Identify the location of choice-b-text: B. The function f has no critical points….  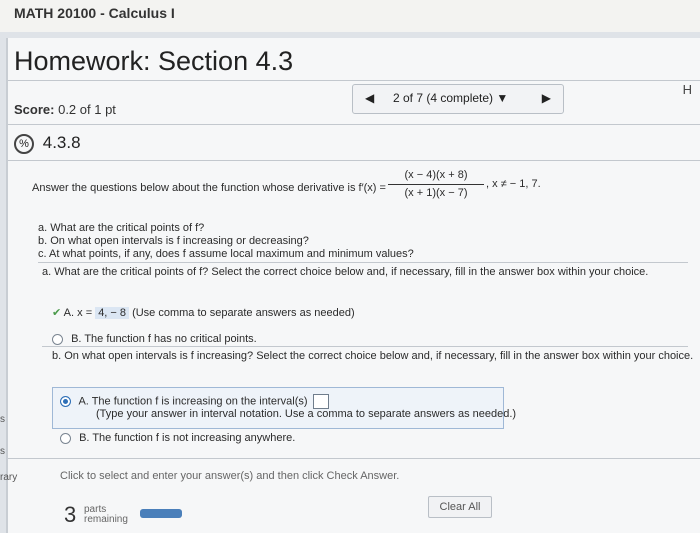
(164, 339).